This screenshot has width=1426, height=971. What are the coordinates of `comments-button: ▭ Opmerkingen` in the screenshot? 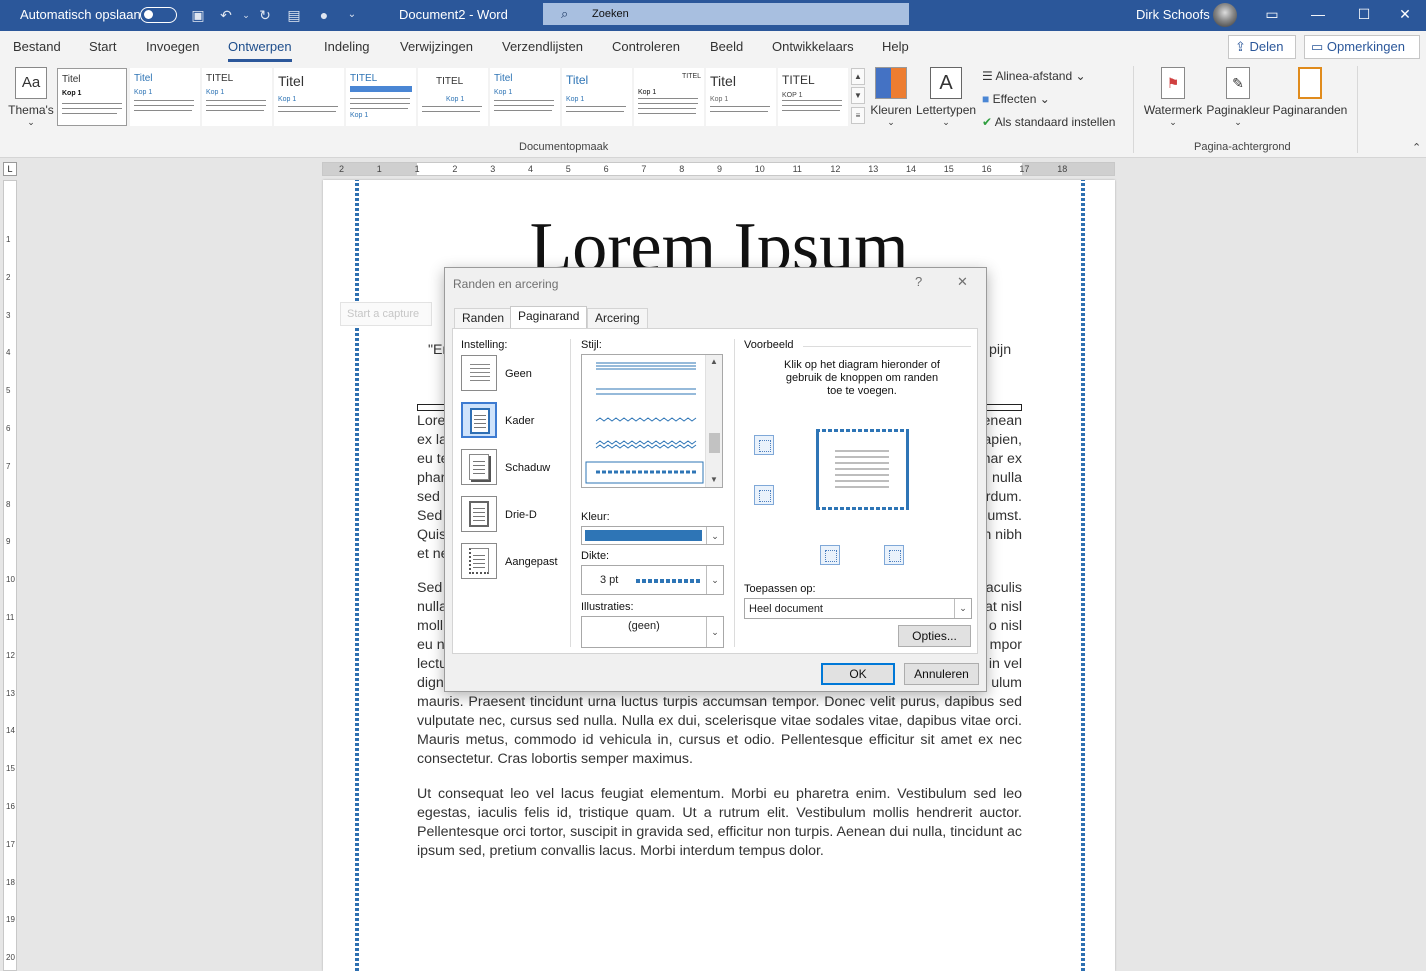 It's located at (1362, 47).